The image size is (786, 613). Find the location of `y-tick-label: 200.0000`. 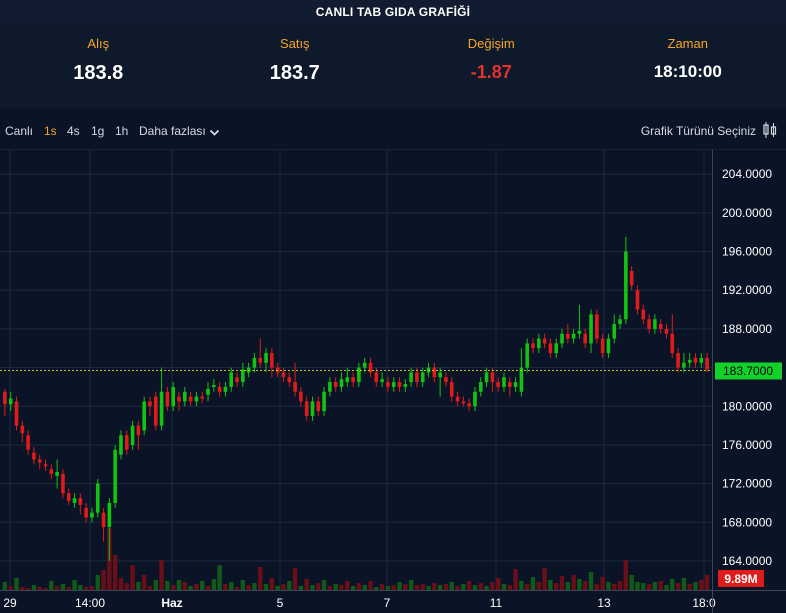

y-tick-label: 200.0000 is located at coordinates (747, 213).